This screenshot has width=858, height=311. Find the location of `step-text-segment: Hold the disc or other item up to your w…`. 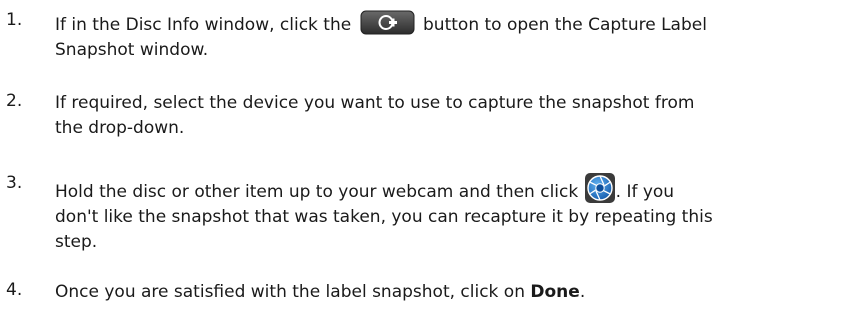

step-text-segment: Hold the disc or other item up to your w… is located at coordinates (317, 192).